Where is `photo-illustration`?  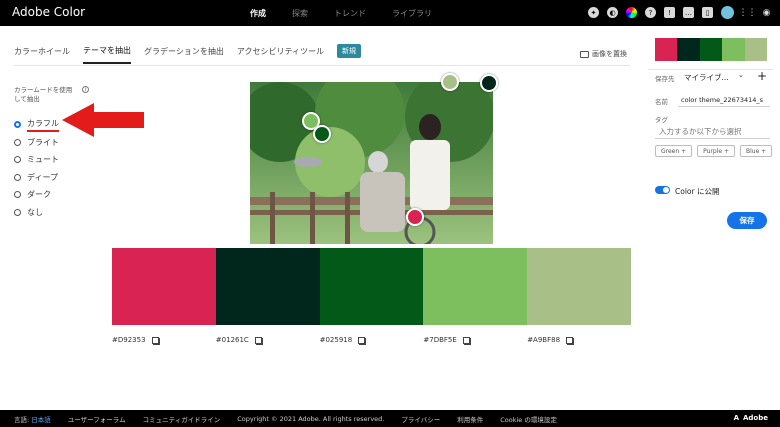
photo-illustration is located at coordinates (371, 163).